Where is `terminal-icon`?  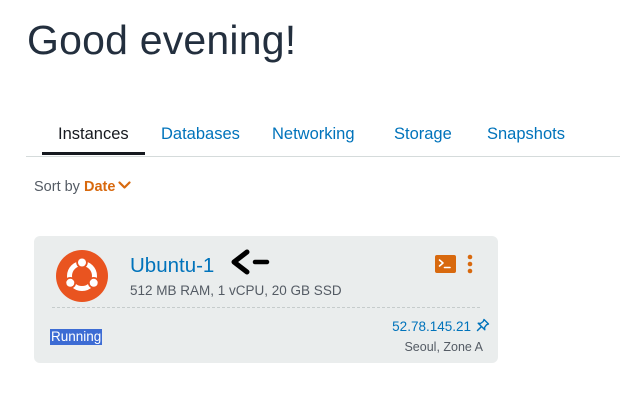 terminal-icon is located at coordinates (445, 264).